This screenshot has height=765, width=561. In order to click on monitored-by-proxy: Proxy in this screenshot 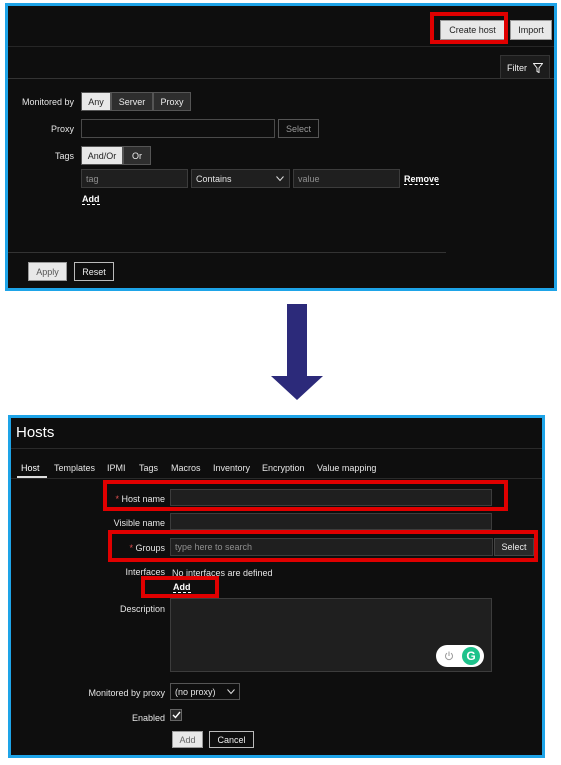, I will do `click(172, 101)`.